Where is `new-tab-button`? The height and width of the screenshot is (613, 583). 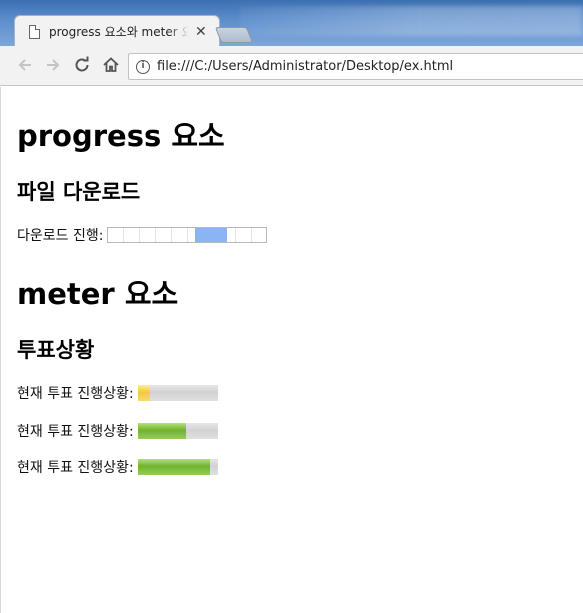
new-tab-button is located at coordinates (234, 35).